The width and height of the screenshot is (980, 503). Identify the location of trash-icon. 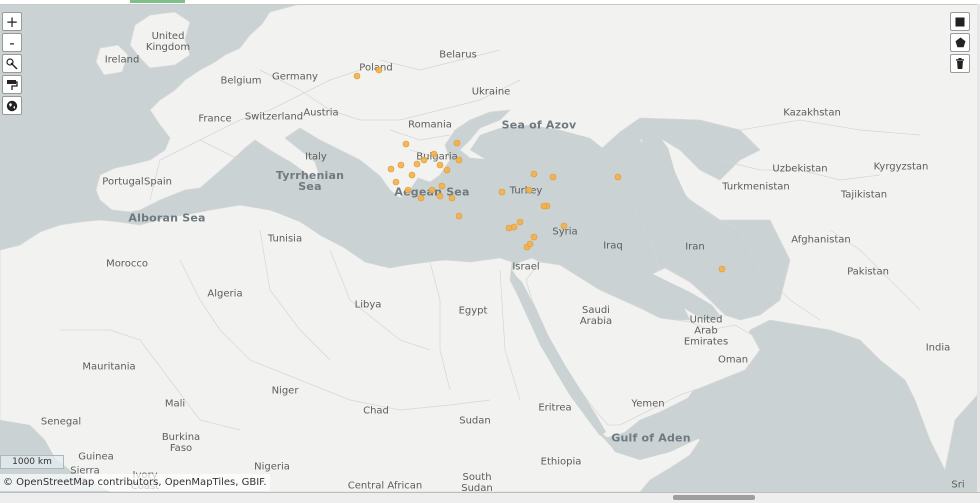
(960, 63).